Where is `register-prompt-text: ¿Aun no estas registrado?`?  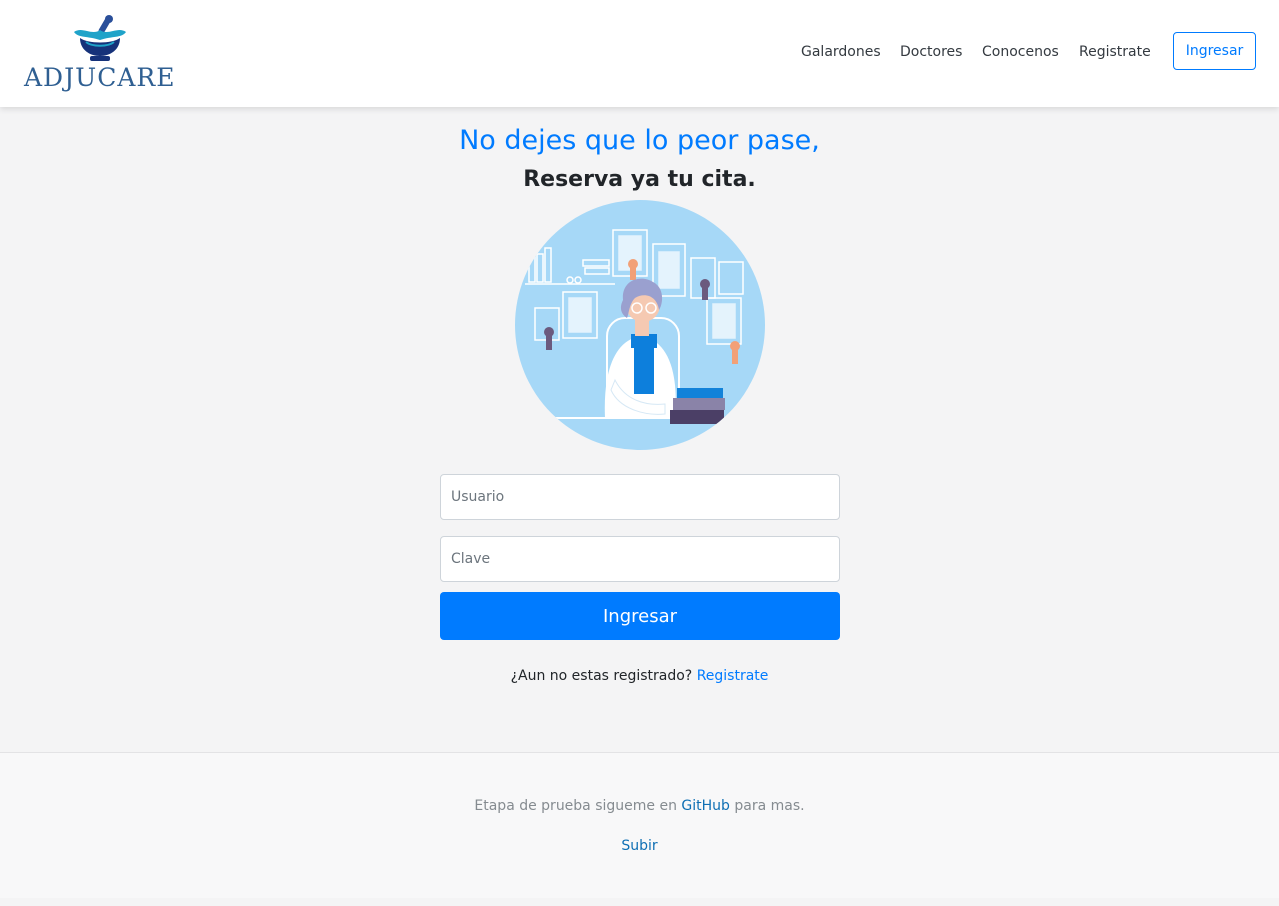 register-prompt-text: ¿Aun no estas registrado? is located at coordinates (601, 676).